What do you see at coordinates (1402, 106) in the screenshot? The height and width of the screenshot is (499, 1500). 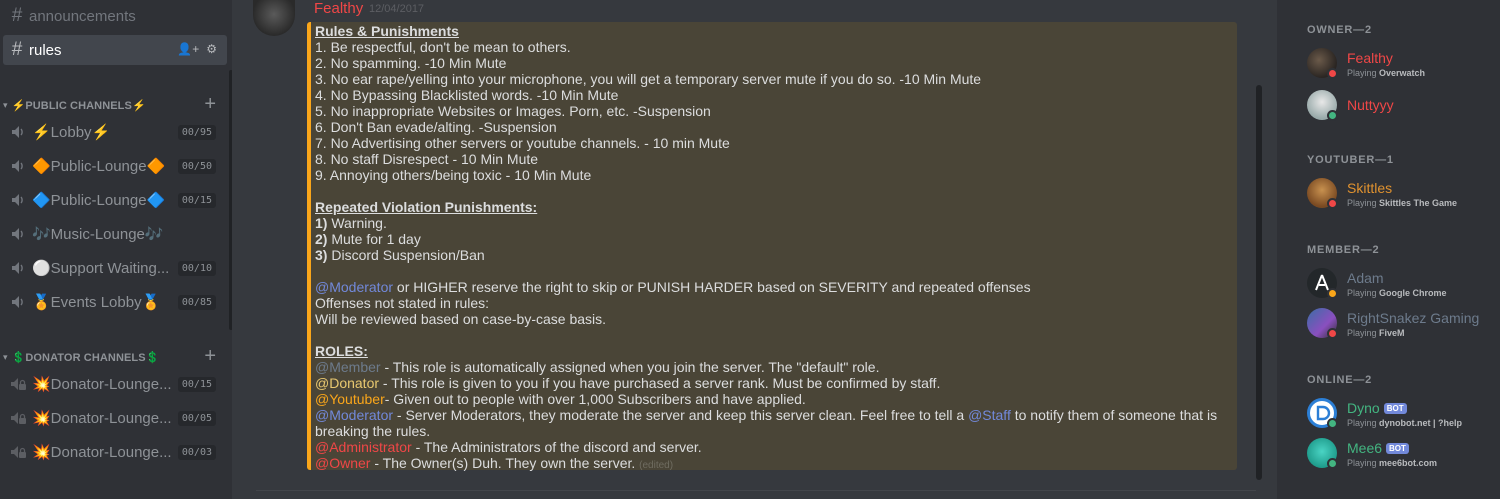 I see `member-item: Nuttyyy` at bounding box center [1402, 106].